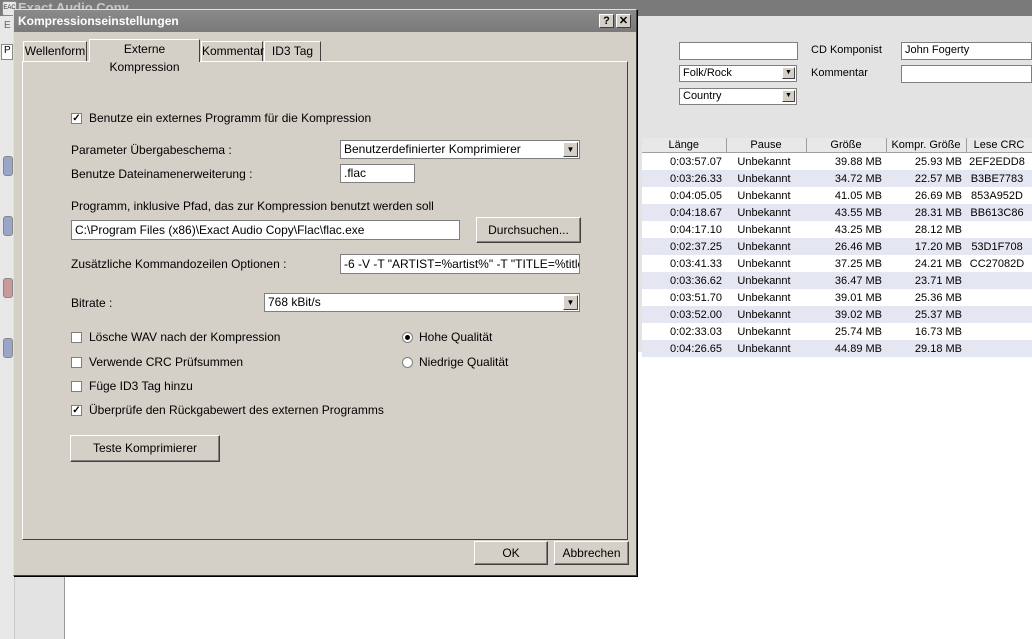  Describe the element at coordinates (738, 96) in the screenshot. I see `genre2-combo: Country ▼` at that location.